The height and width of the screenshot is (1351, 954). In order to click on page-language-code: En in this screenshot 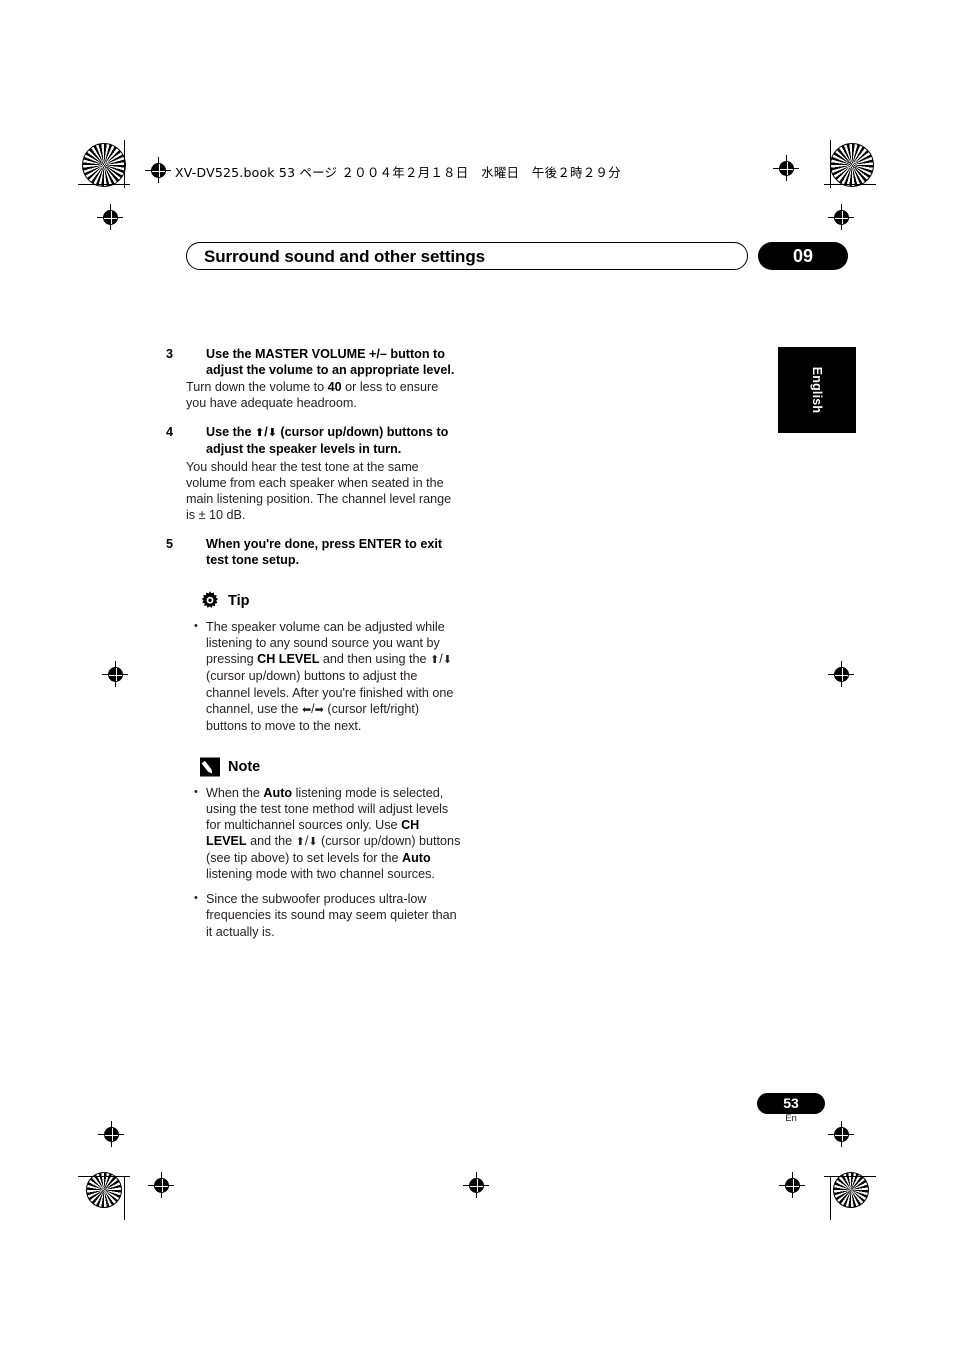, I will do `click(791, 1118)`.